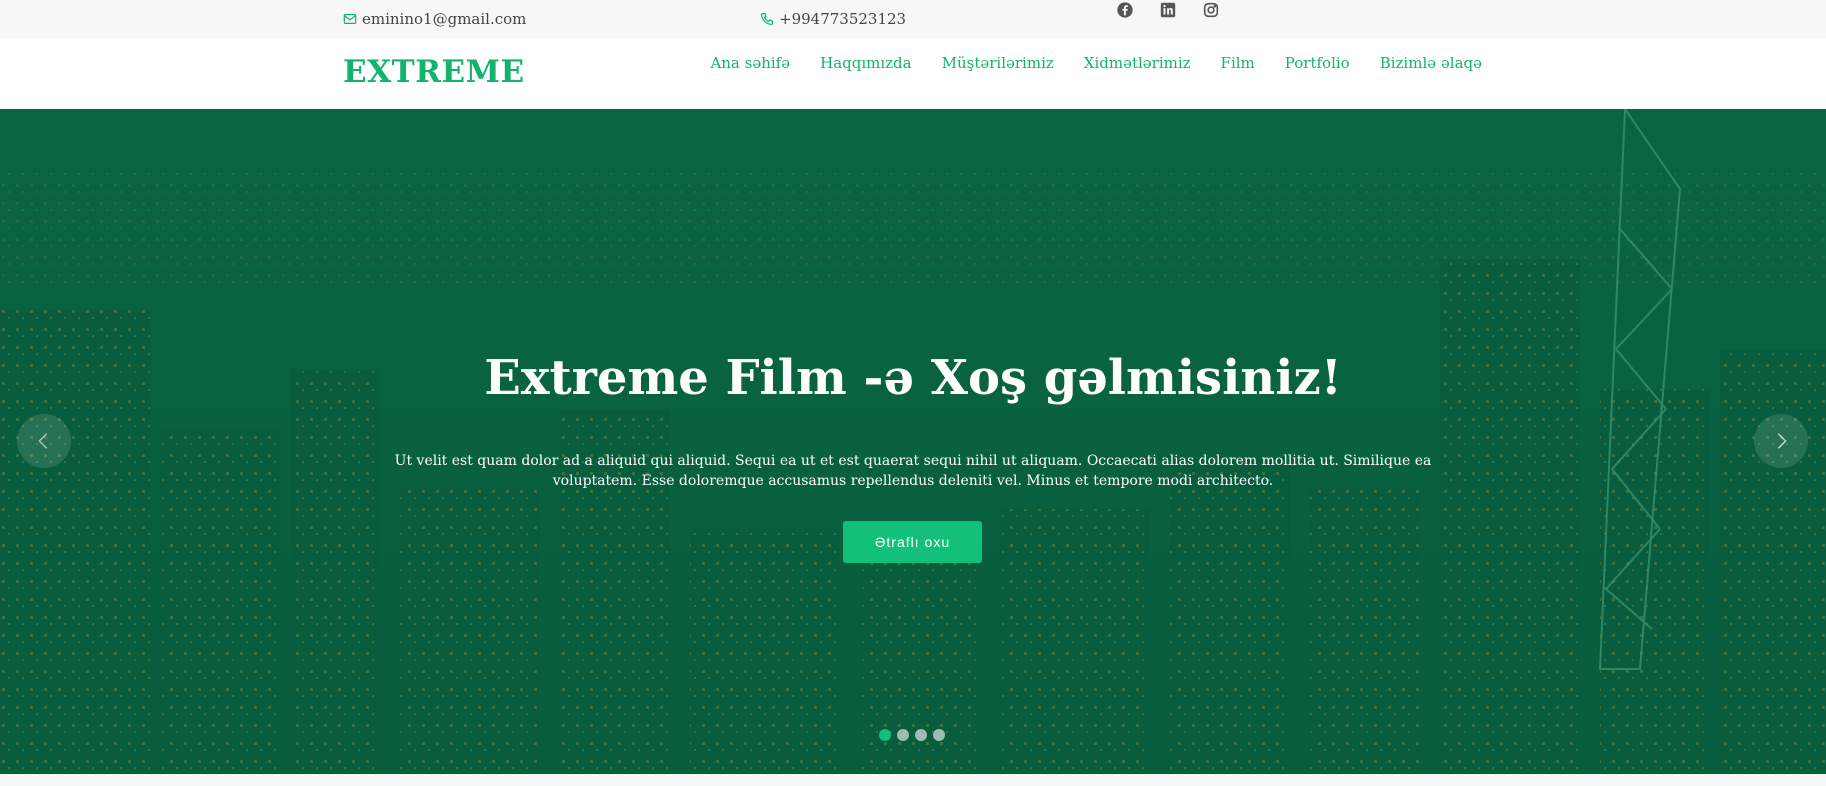  What do you see at coordinates (444, 19) in the screenshot?
I see `email-text: eminino1@gmail.com` at bounding box center [444, 19].